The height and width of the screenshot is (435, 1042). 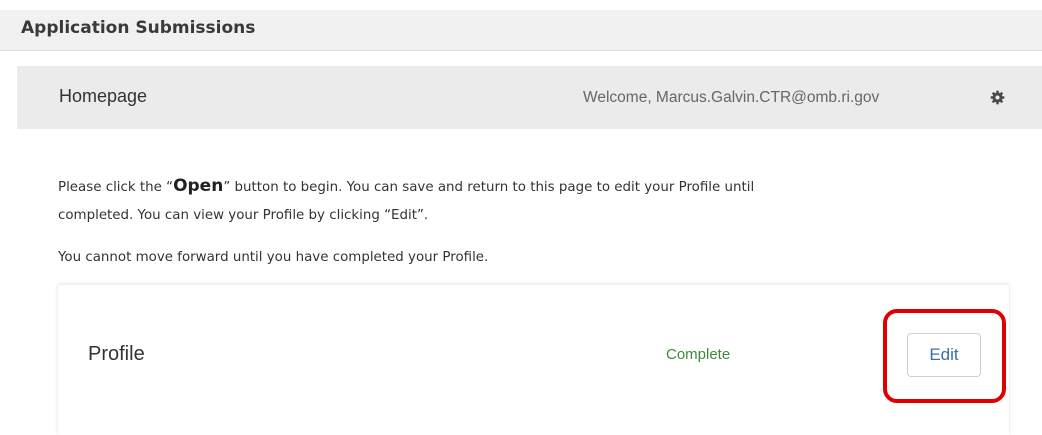 What do you see at coordinates (698, 354) in the screenshot?
I see `profile-status-badge: Complete` at bounding box center [698, 354].